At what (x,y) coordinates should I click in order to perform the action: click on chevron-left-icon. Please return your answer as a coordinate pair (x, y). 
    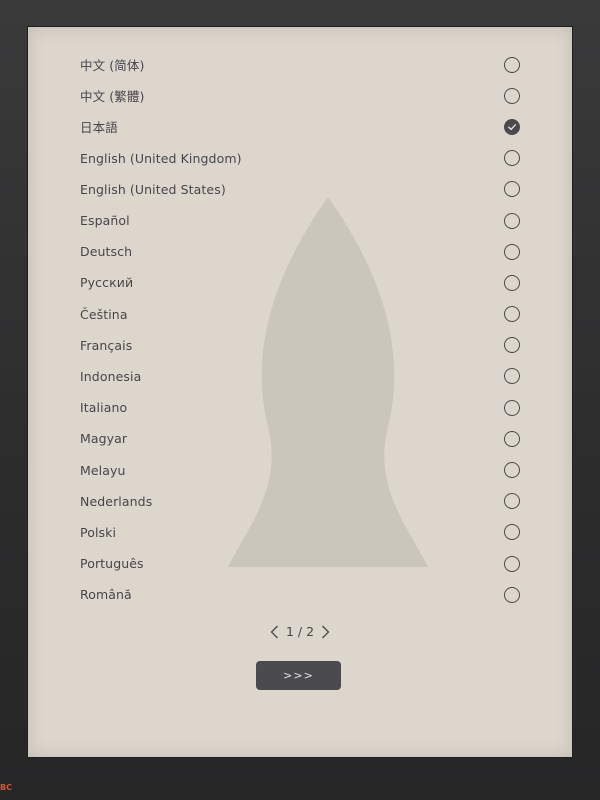
    Looking at the image, I should click on (275, 632).